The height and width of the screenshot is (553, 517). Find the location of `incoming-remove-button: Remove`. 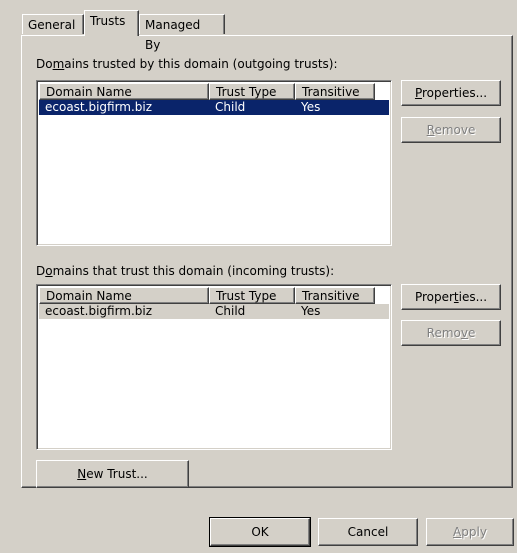

incoming-remove-button: Remove is located at coordinates (451, 333).